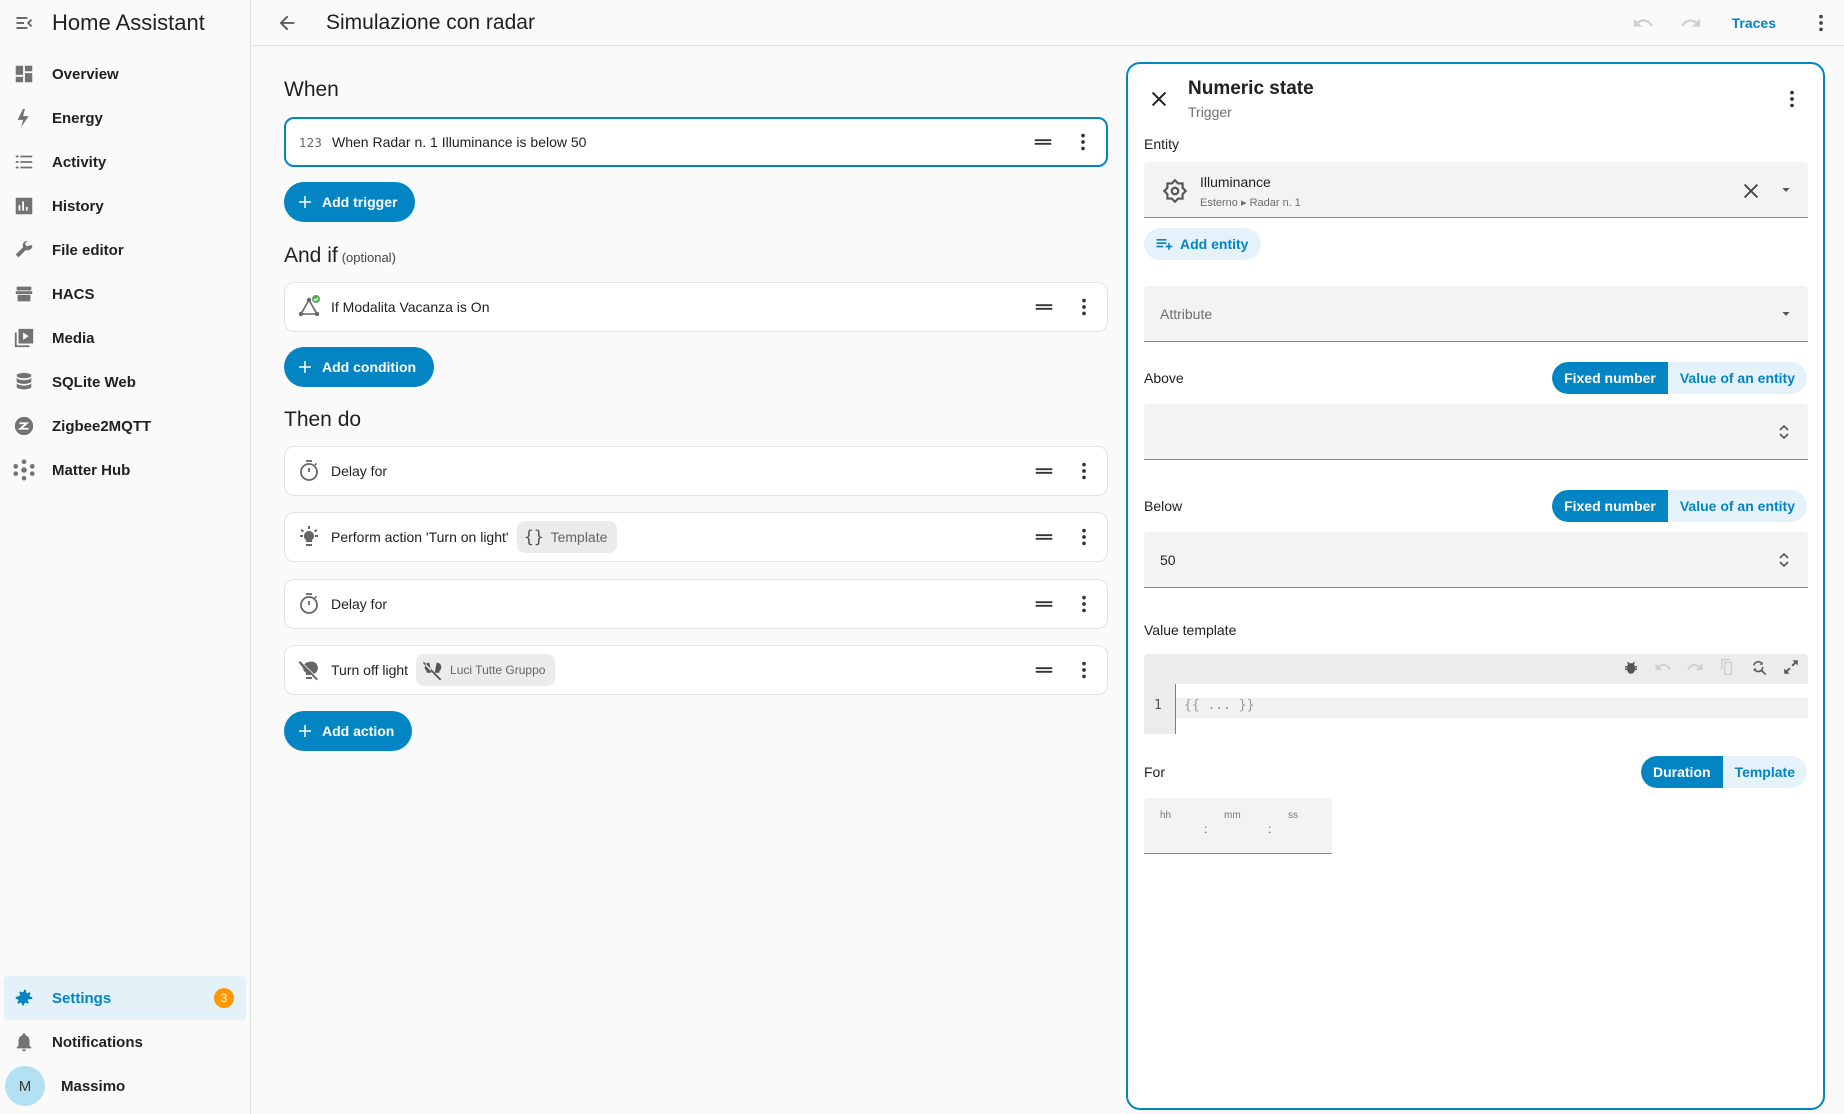 This screenshot has width=1844, height=1114. I want to click on top-bar: Simulazione con radar Traces, so click(1048, 23).